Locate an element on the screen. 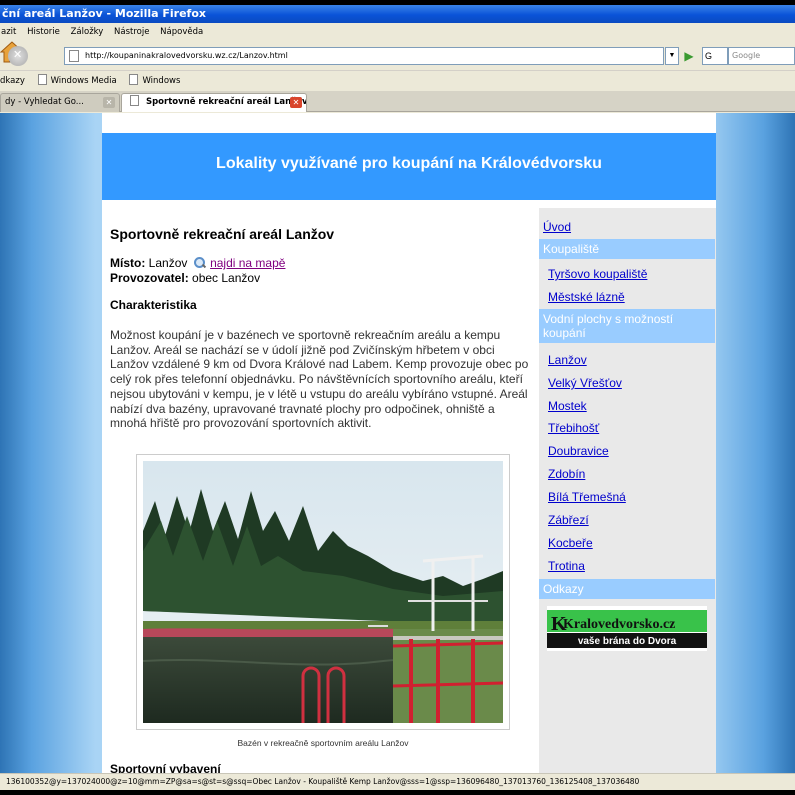 This screenshot has width=795, height=795. sidebar-item-trebihost: Třebihošť is located at coordinates (573, 428).